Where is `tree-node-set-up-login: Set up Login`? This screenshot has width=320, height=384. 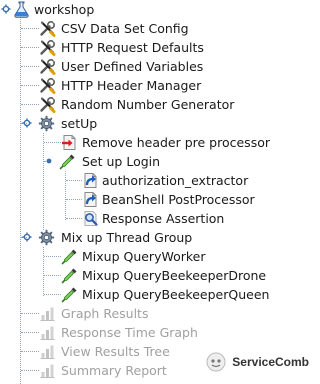 tree-node-set-up-login: Set up Login is located at coordinates (159, 161).